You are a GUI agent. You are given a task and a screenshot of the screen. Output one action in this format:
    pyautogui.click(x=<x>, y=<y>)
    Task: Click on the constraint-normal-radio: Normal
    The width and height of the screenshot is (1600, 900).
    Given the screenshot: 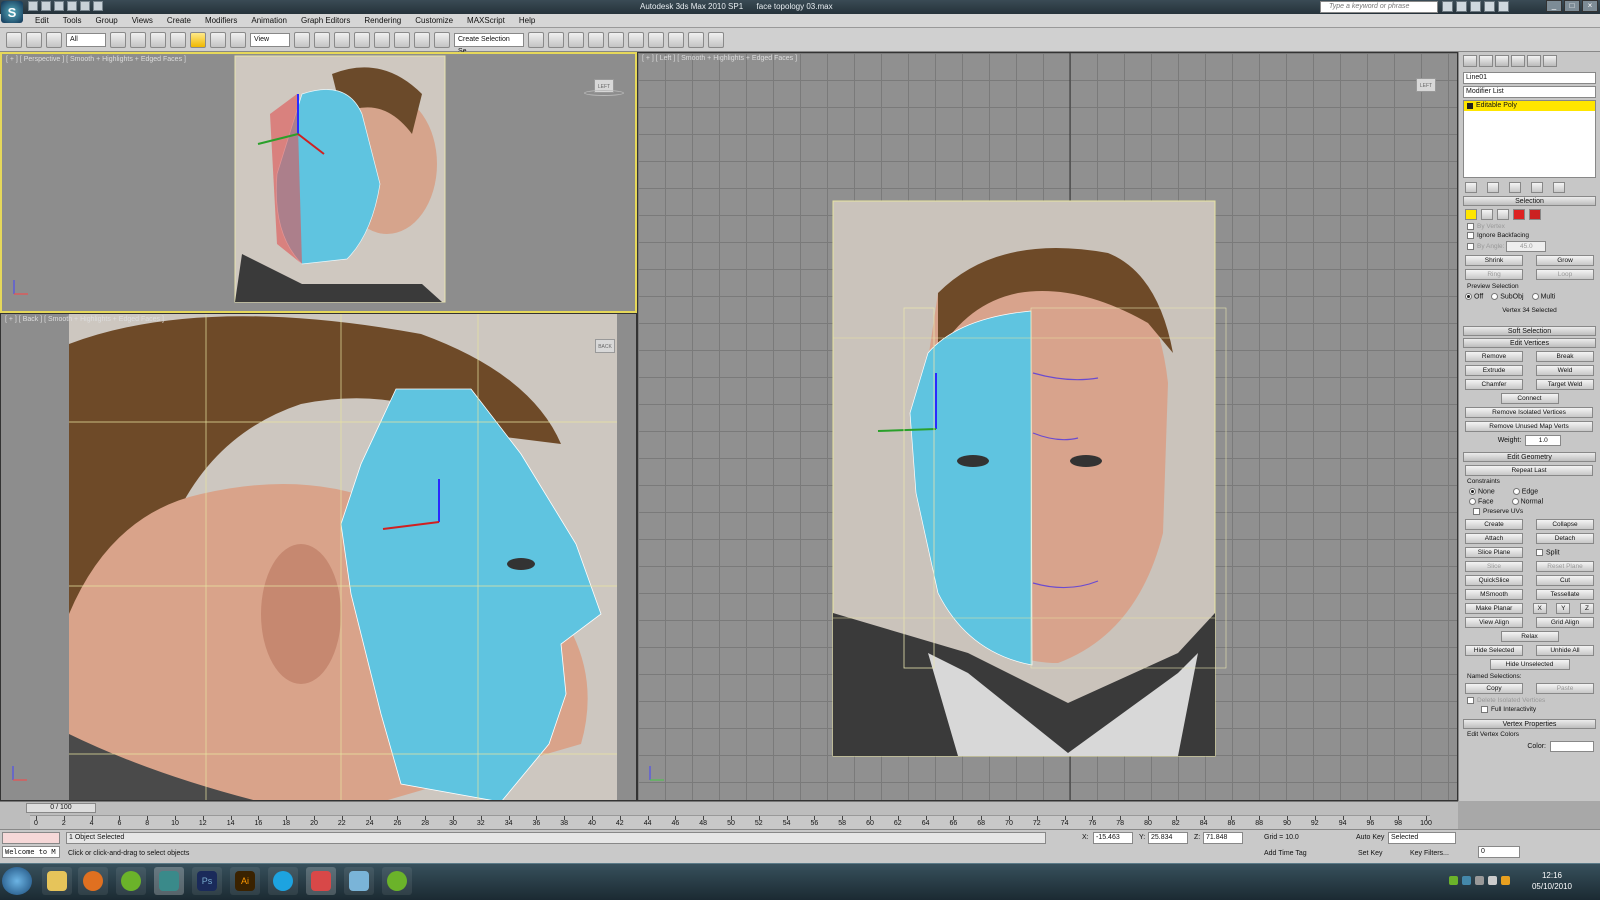 What is the action you would take?
    pyautogui.click(x=1527, y=501)
    